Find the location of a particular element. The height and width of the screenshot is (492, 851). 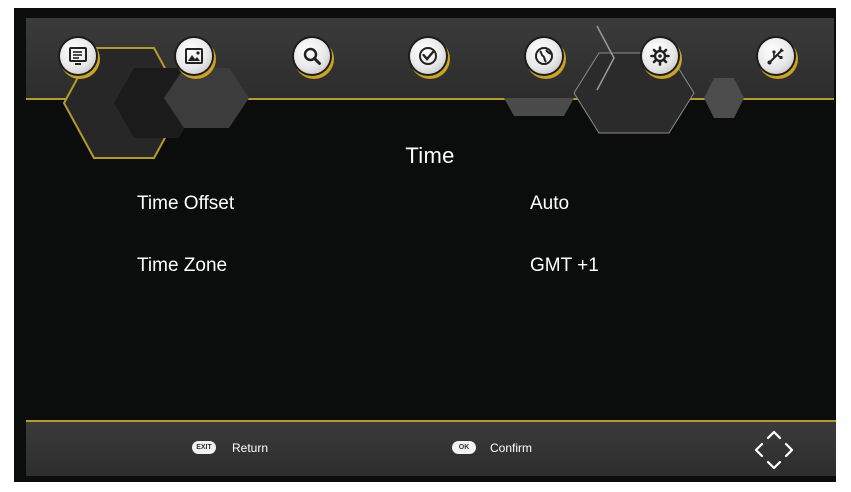

time-zone-label: Time Zone is located at coordinates (182, 266).